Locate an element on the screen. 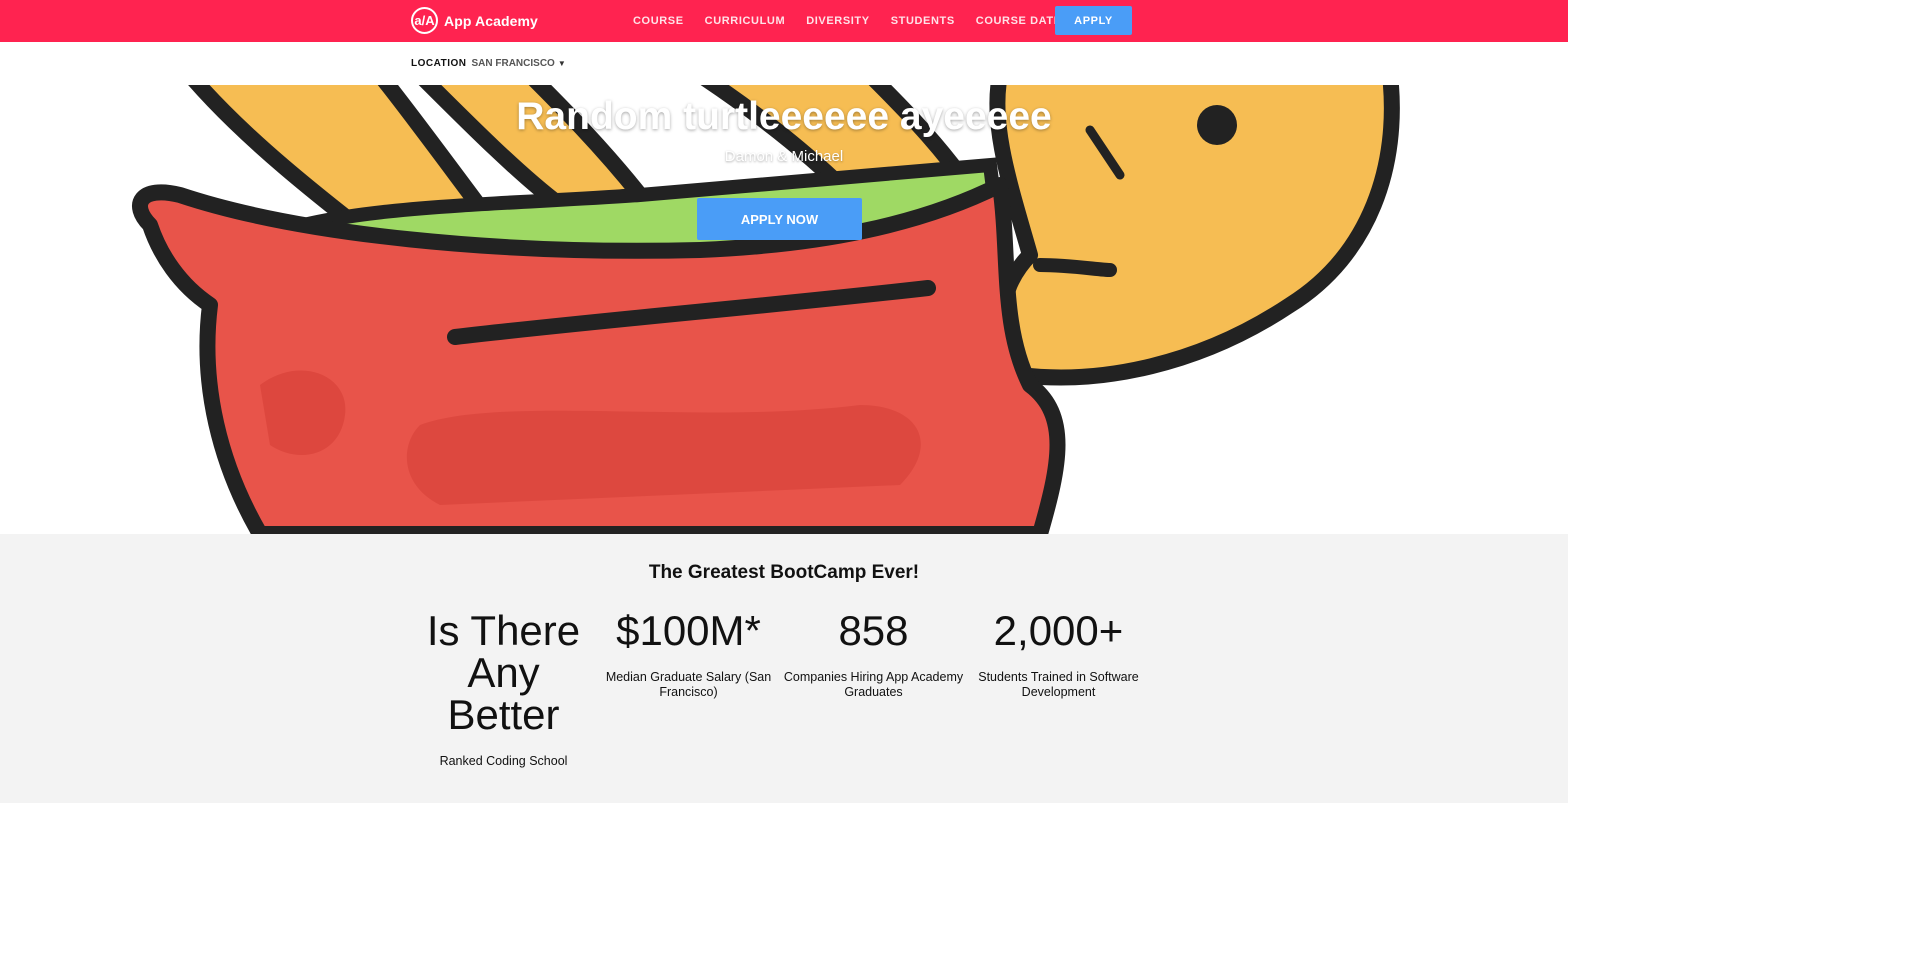 The width and height of the screenshot is (1905, 975). brand-name: App Academy is located at coordinates (491, 20).